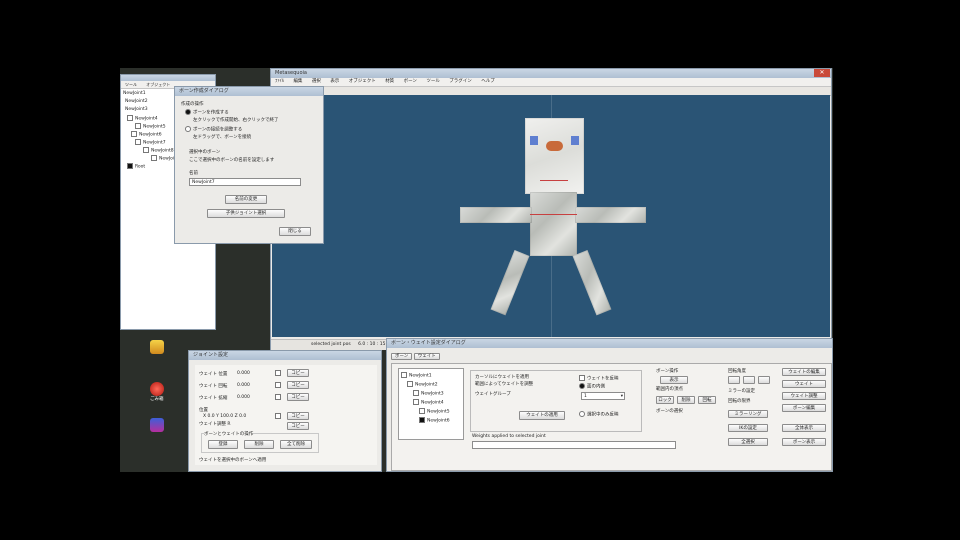 This screenshot has height=540, width=960. Describe the element at coordinates (707, 400) in the screenshot. I see `rotate-button: 回転` at that location.